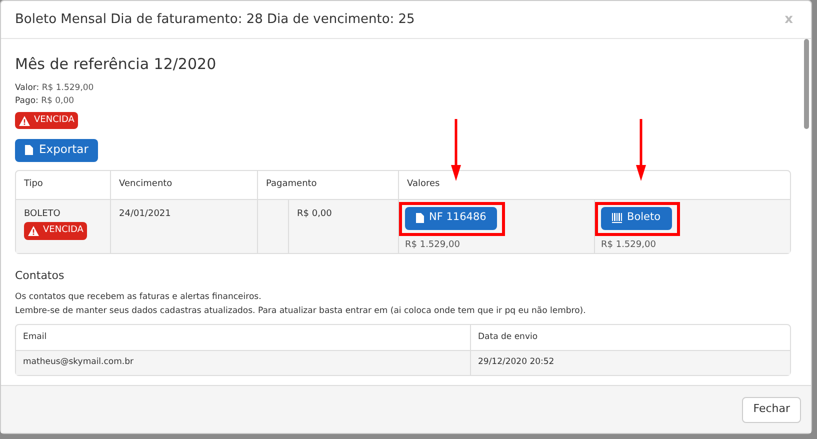  I want to click on table-cell: R$ 0,00, so click(314, 213).